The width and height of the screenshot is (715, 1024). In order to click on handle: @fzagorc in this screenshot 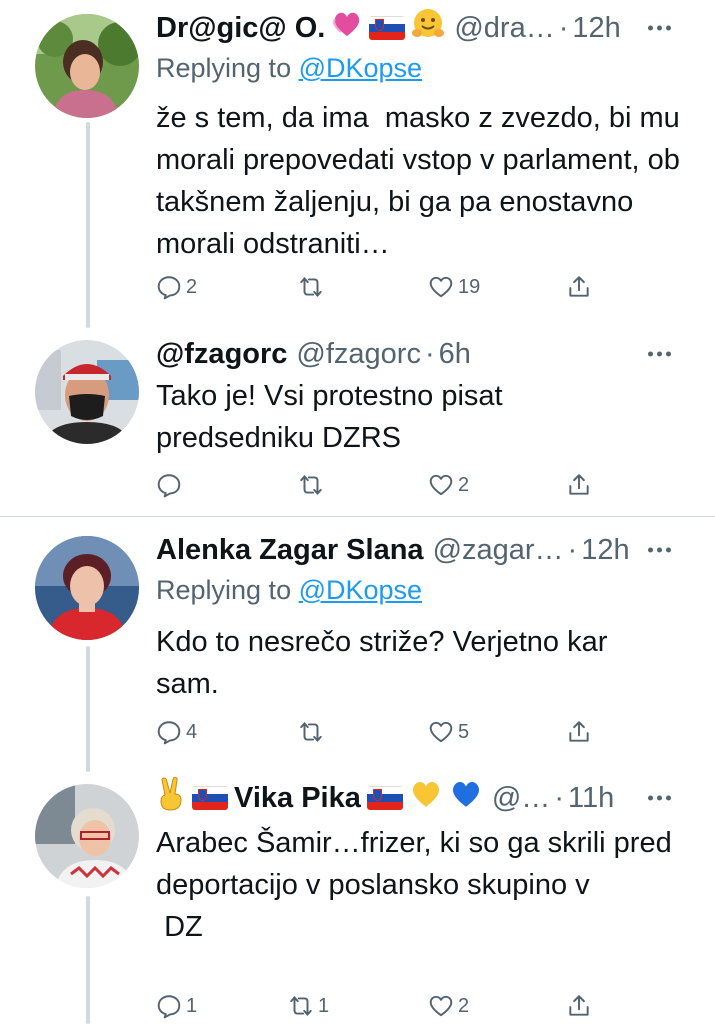, I will do `click(358, 354)`.